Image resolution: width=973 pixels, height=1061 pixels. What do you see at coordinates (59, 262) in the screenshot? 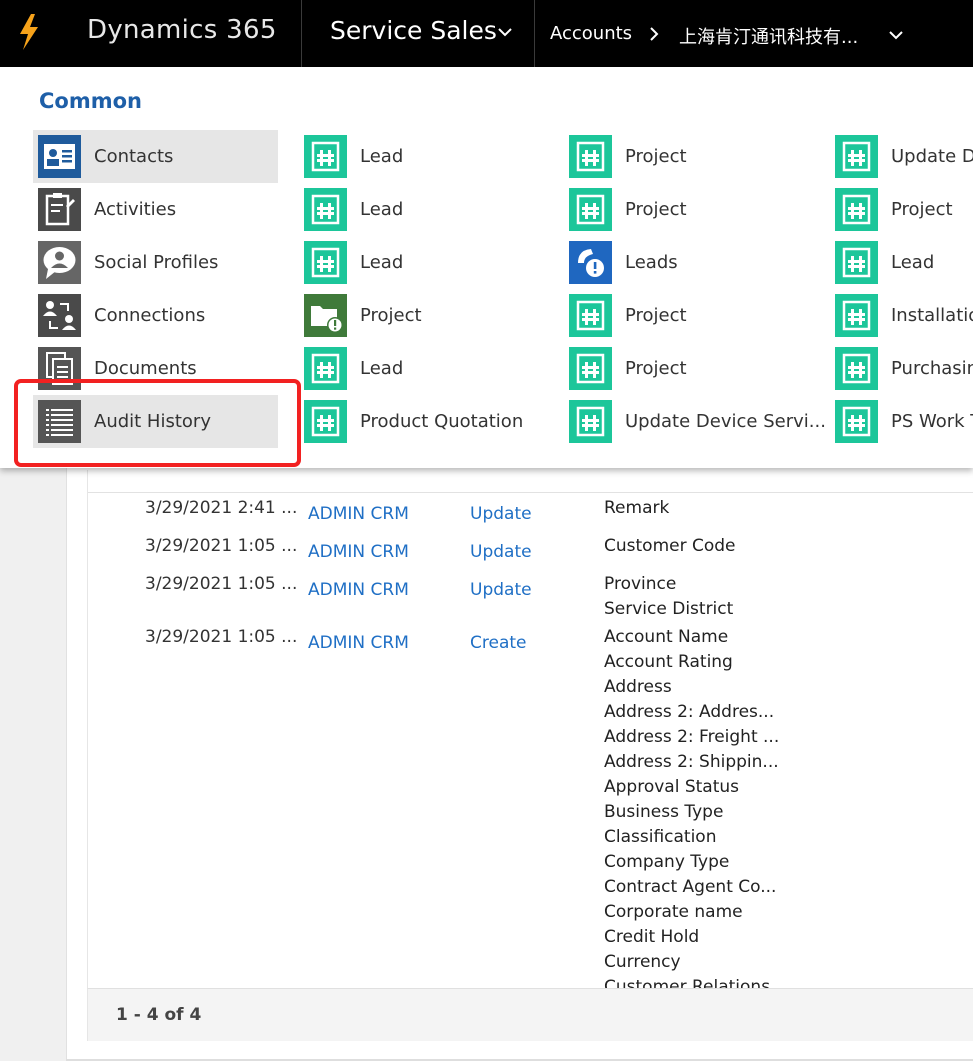
I see `social-profiles-icon` at bounding box center [59, 262].